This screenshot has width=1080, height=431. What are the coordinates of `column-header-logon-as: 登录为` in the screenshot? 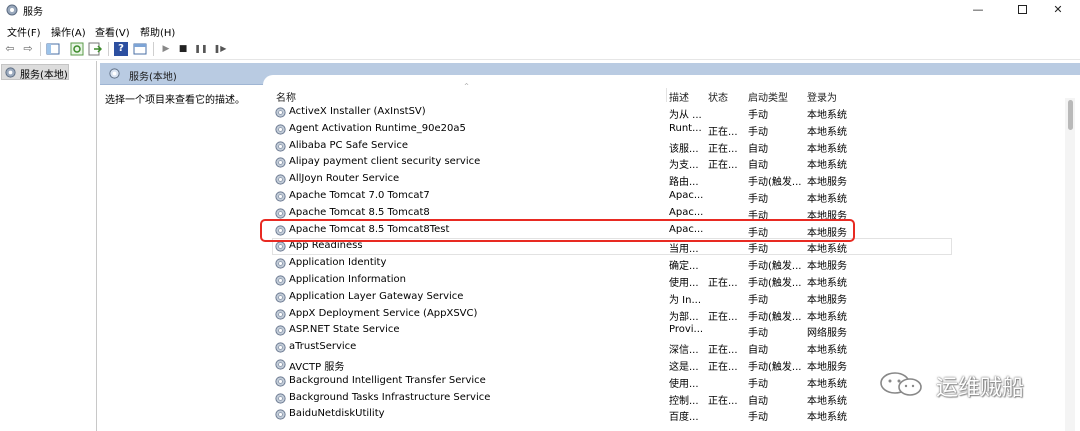 It's located at (822, 96).